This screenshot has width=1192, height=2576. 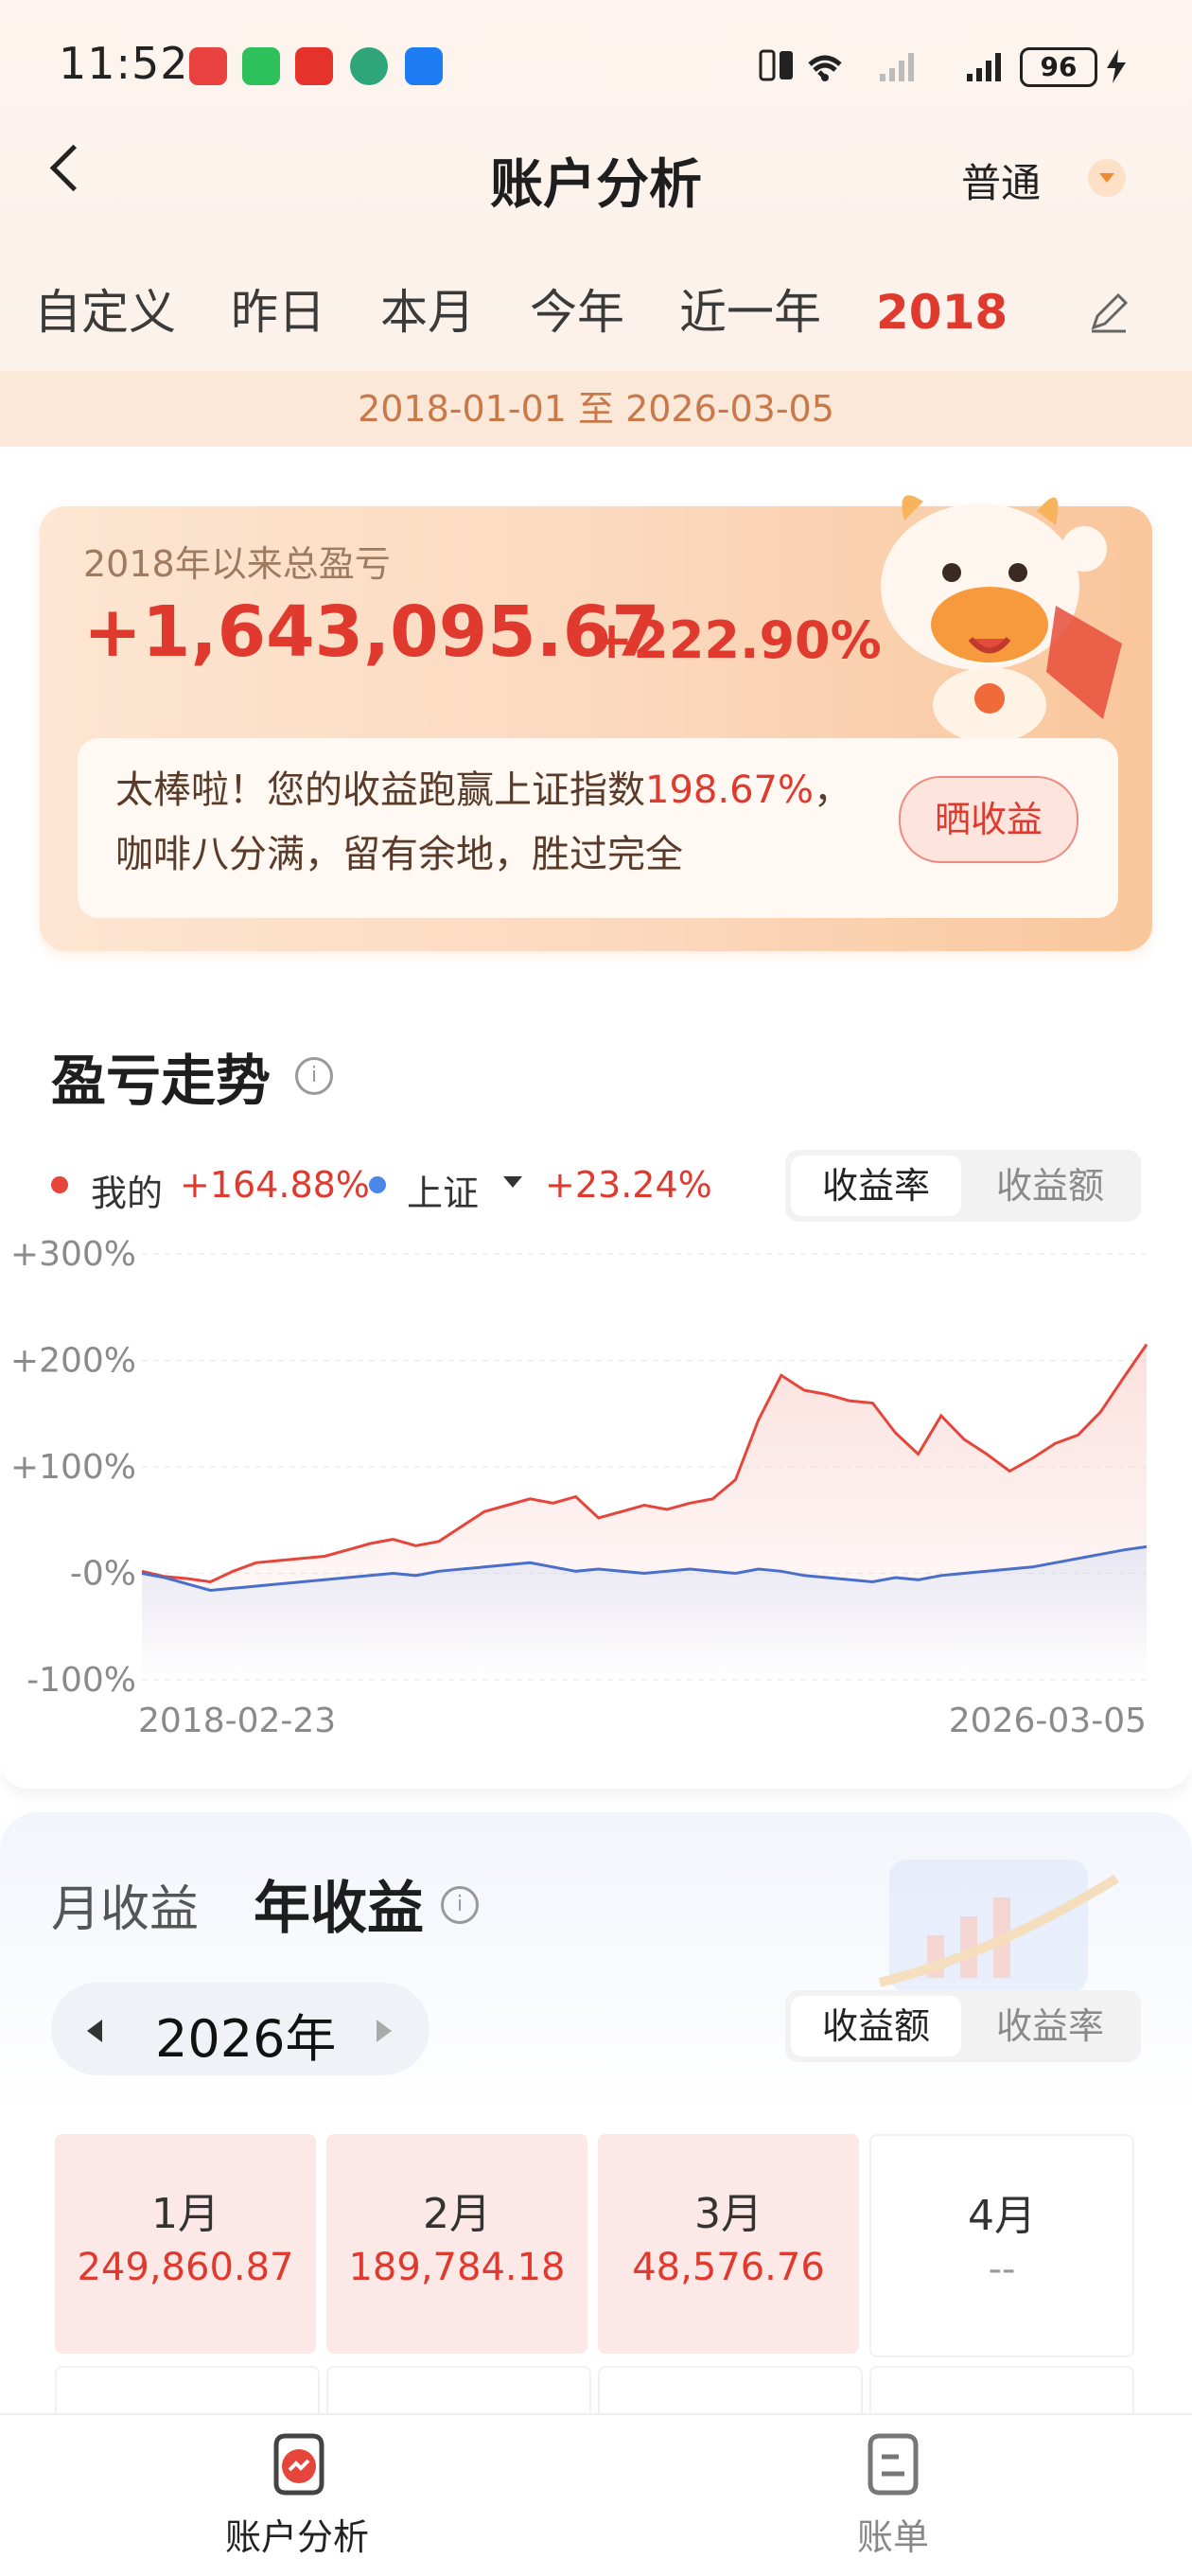 I want to click on netease-music-icon, so click(x=314, y=66).